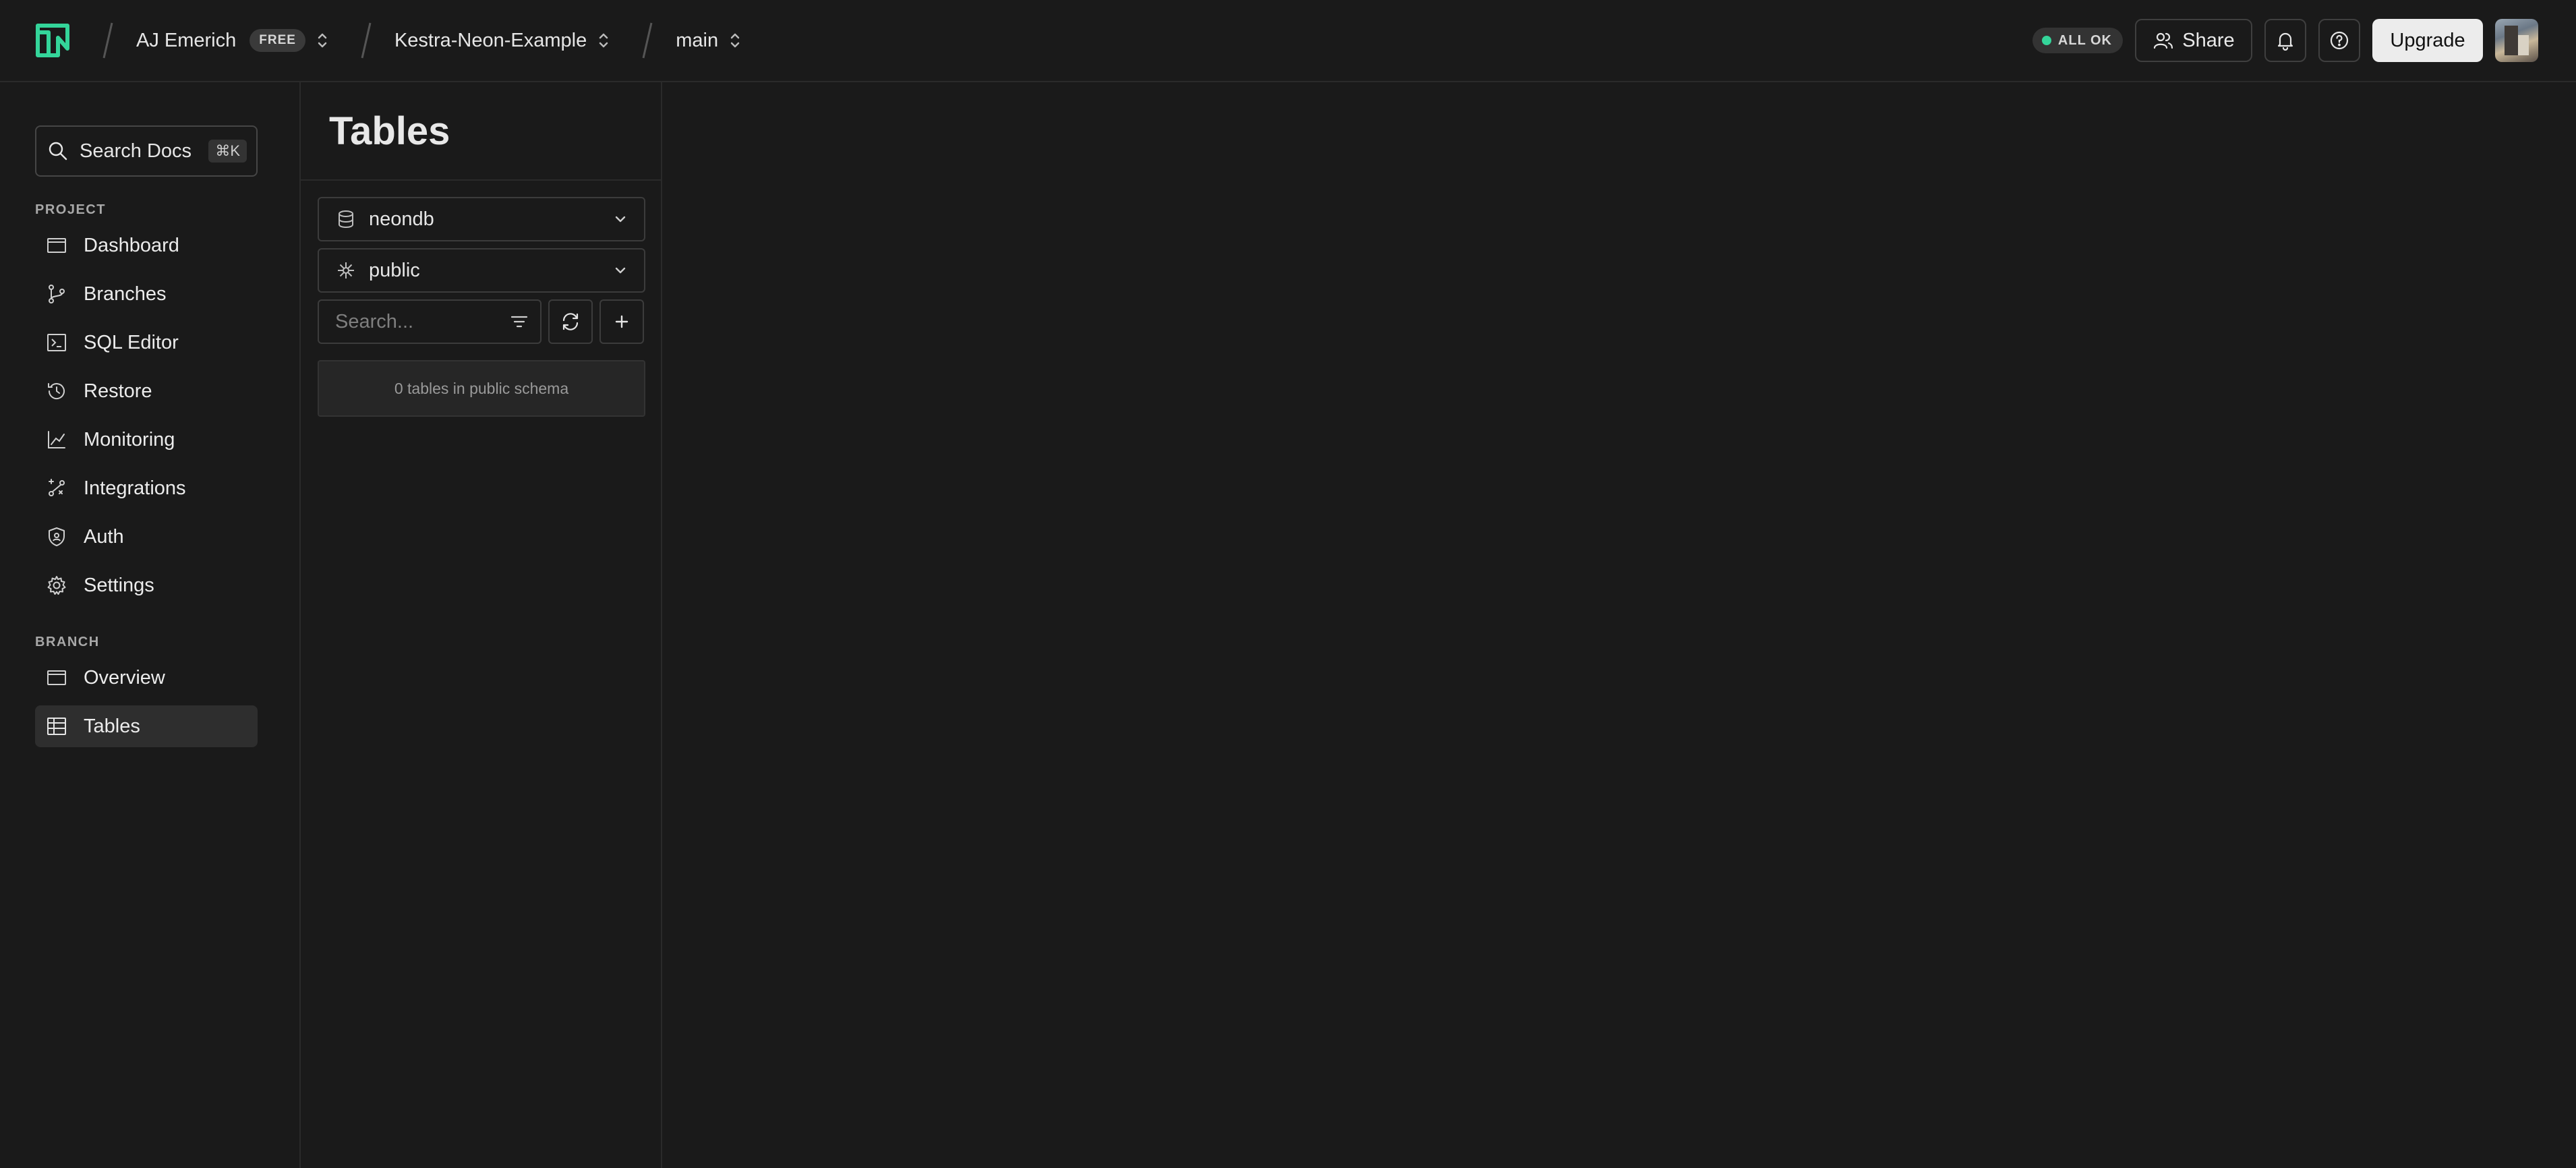 This screenshot has height=1168, width=2576. Describe the element at coordinates (135, 488) in the screenshot. I see `sidebar-item-label: Integrations` at that location.